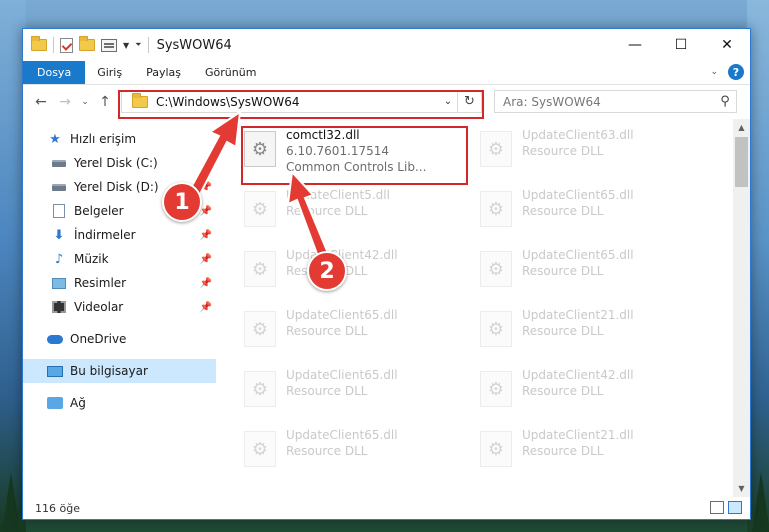 The height and width of the screenshot is (532, 769). What do you see at coordinates (103, 139) in the screenshot?
I see `sidebar-item-label: Hızlı erişim` at bounding box center [103, 139].